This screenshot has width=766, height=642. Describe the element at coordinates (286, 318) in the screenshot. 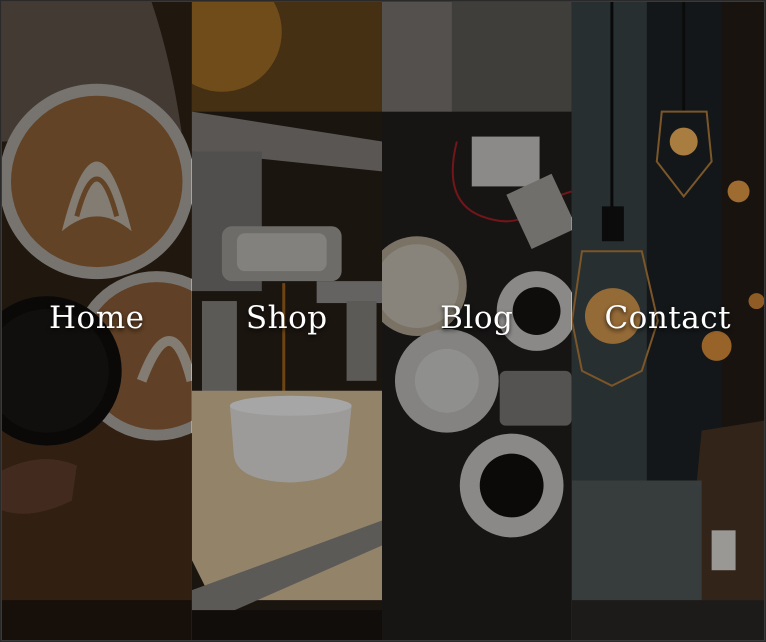

I see `nav-label-shop: Shop` at that location.